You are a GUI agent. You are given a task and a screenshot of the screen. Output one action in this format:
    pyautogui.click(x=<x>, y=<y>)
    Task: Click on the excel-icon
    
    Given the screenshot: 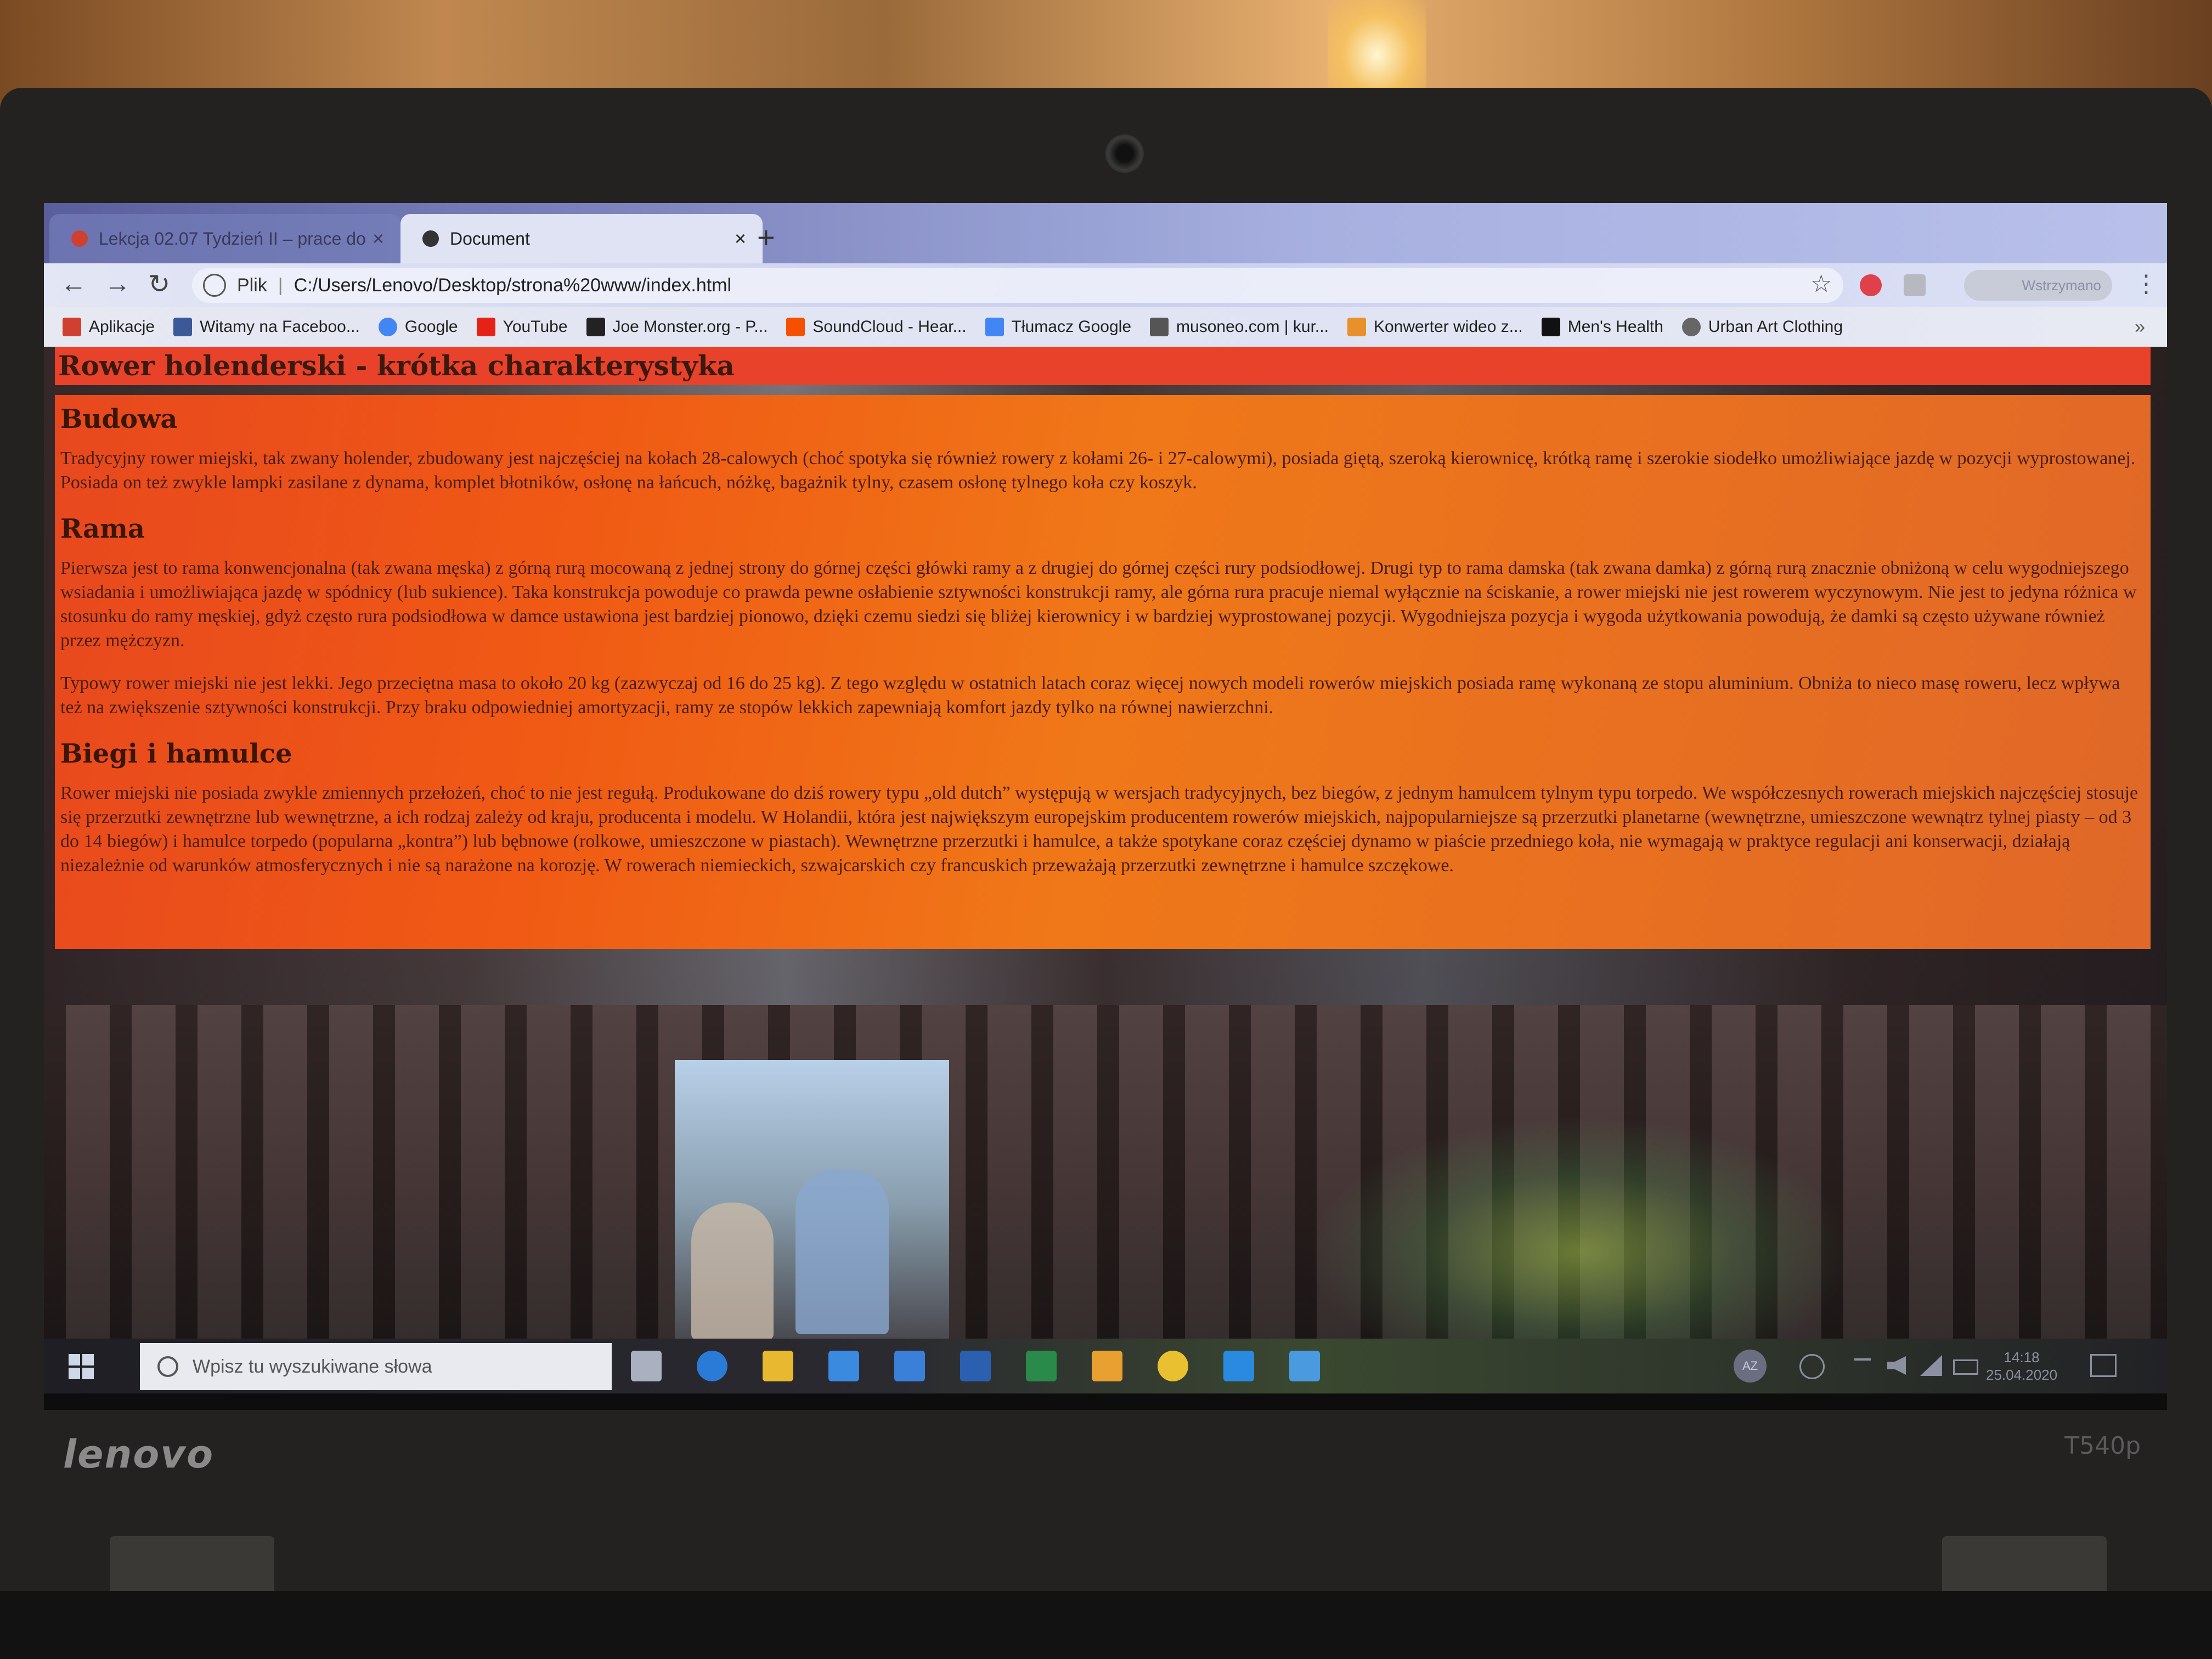 What is the action you would take?
    pyautogui.click(x=1041, y=1366)
    